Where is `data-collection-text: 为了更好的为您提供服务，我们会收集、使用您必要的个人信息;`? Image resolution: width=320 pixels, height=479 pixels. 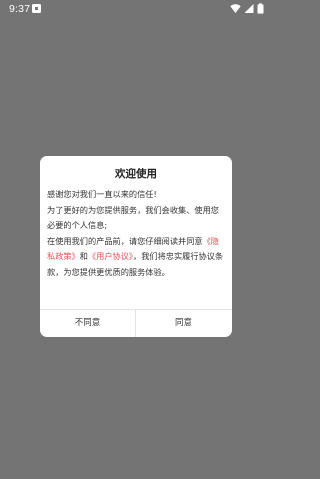 data-collection-text: 为了更好的为您提供服务，我们会收集、使用您必要的个人信息; is located at coordinates (133, 217).